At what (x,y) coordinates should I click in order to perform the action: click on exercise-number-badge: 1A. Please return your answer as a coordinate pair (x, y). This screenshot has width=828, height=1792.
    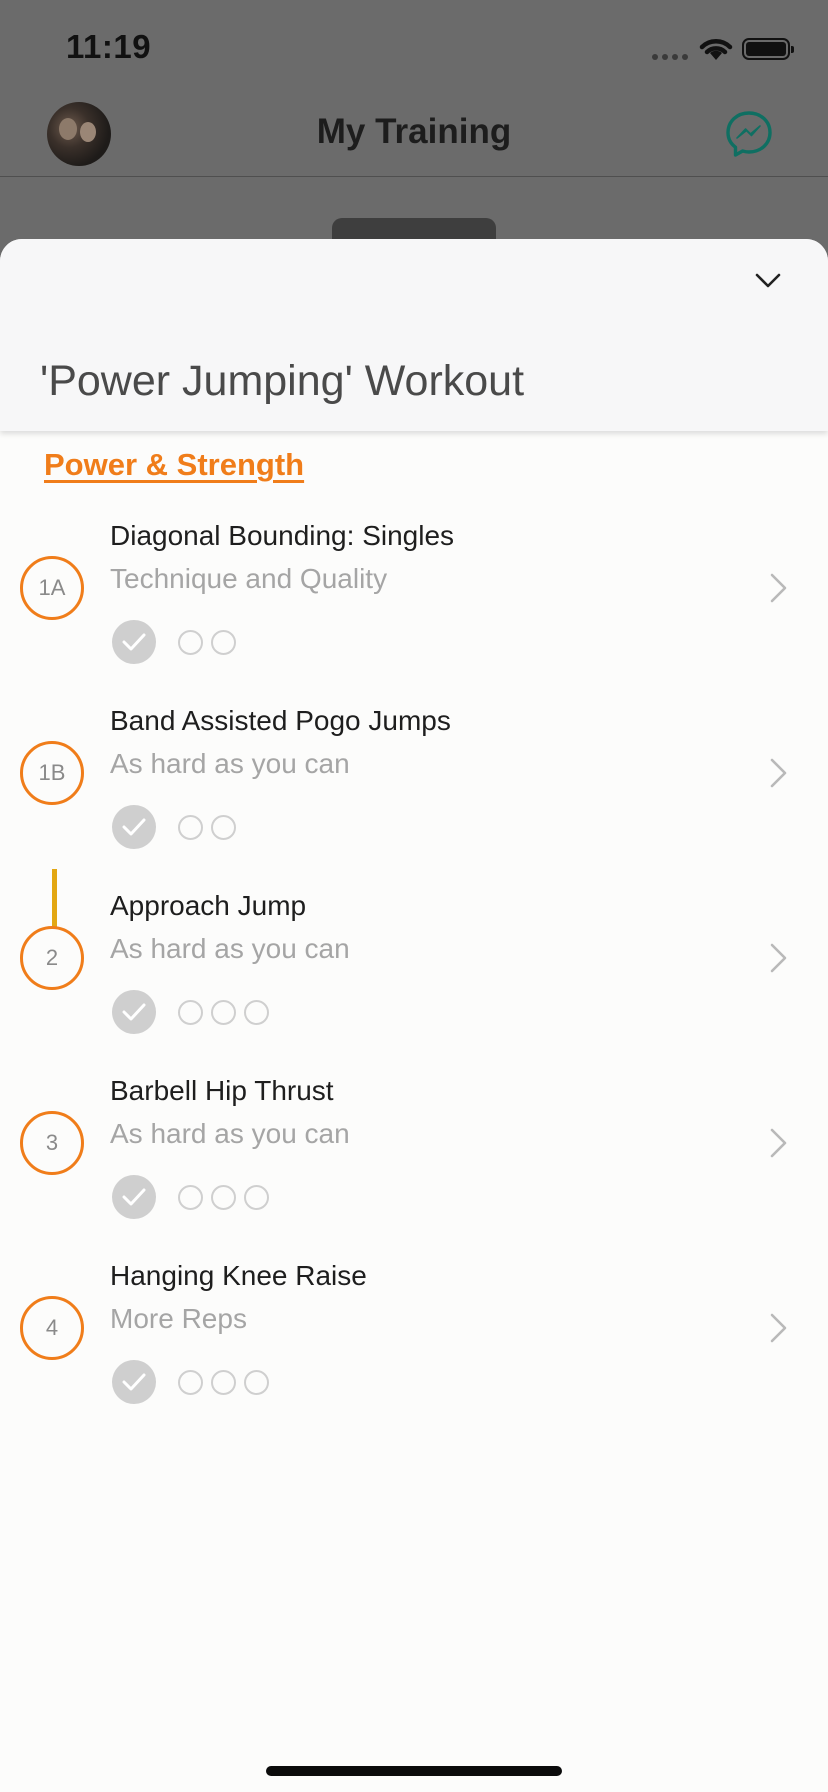
    Looking at the image, I should click on (52, 588).